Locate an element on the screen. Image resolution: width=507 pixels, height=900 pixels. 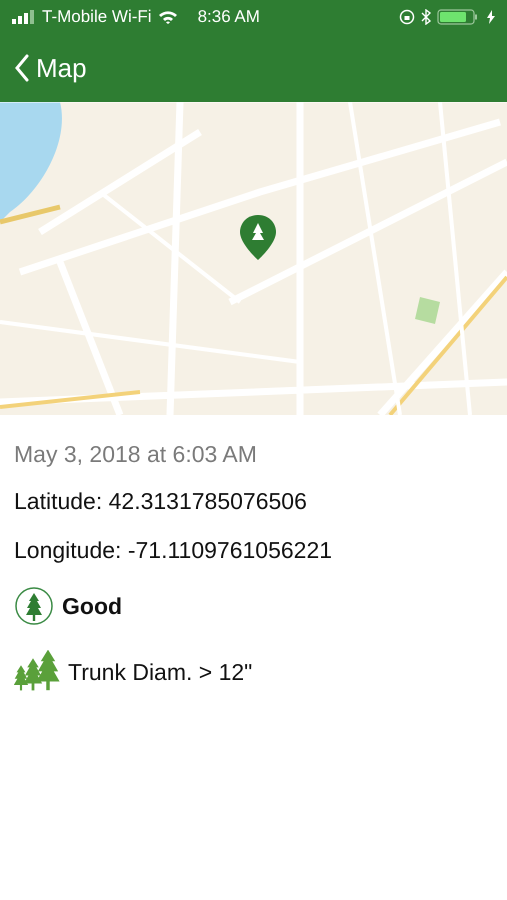
longitude-text: Longitude: -71.1109761056221 is located at coordinates (174, 550).